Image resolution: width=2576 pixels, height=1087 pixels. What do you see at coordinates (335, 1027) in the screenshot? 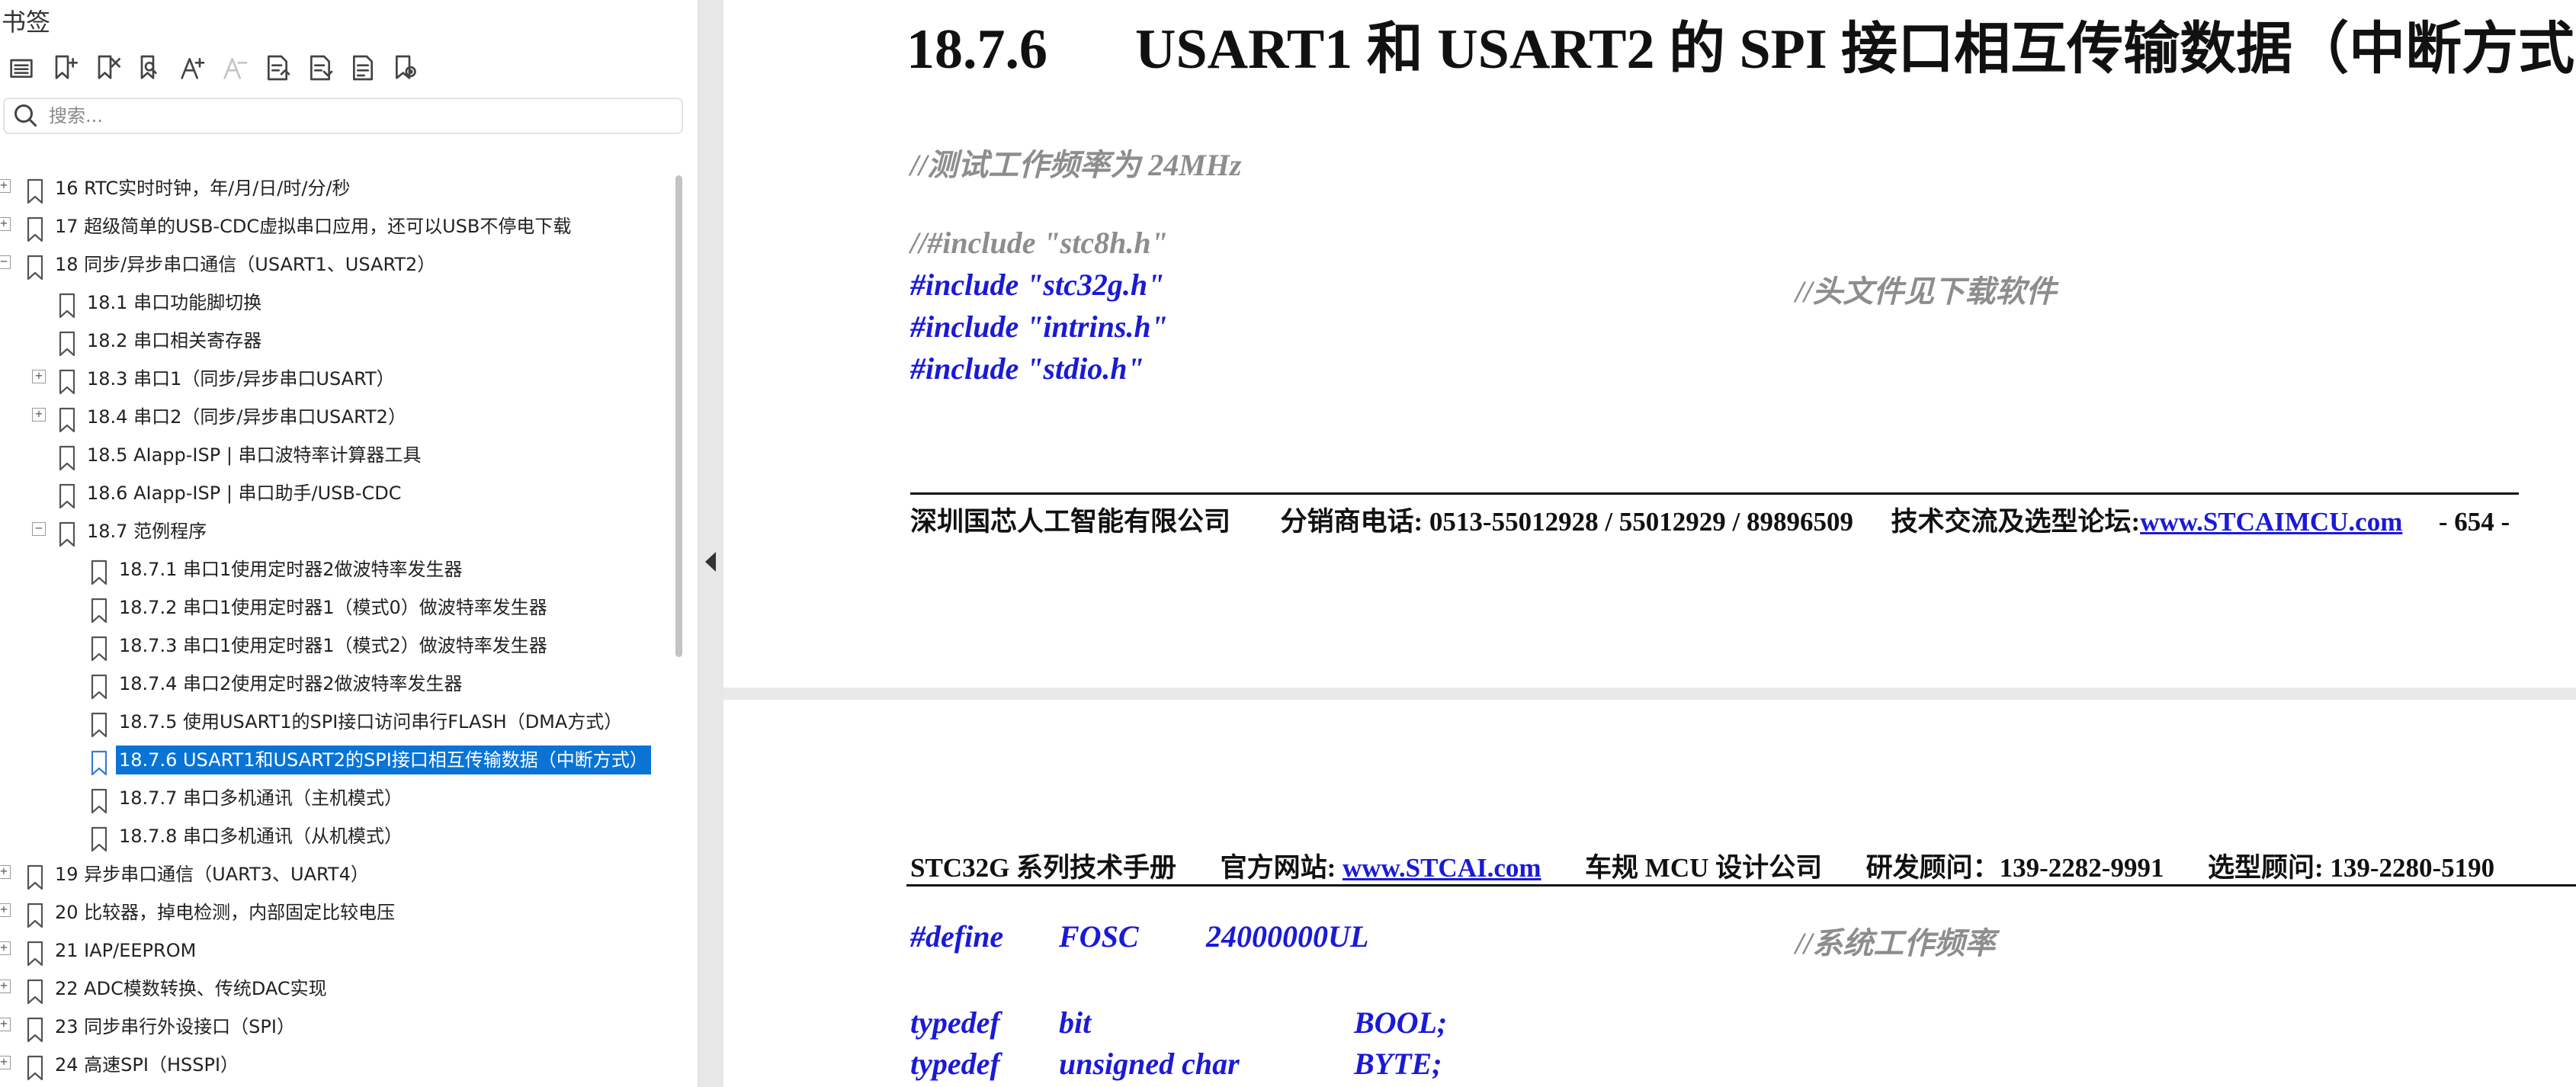
I see `bookmark-item: +23 同步串行外设接口（SPI）` at bounding box center [335, 1027].